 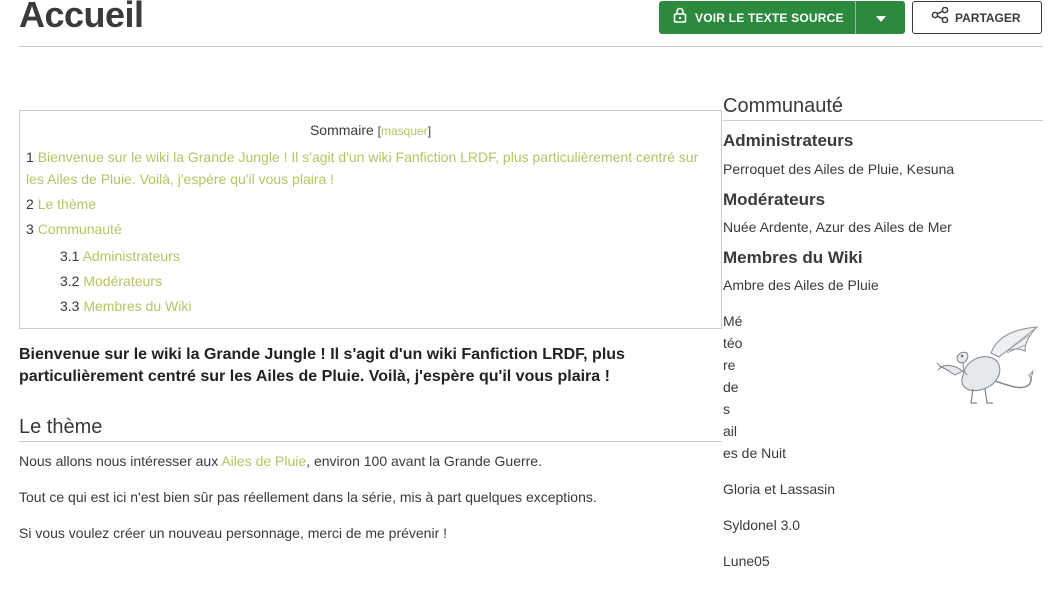 I want to click on caret-down-icon, so click(x=880, y=18).